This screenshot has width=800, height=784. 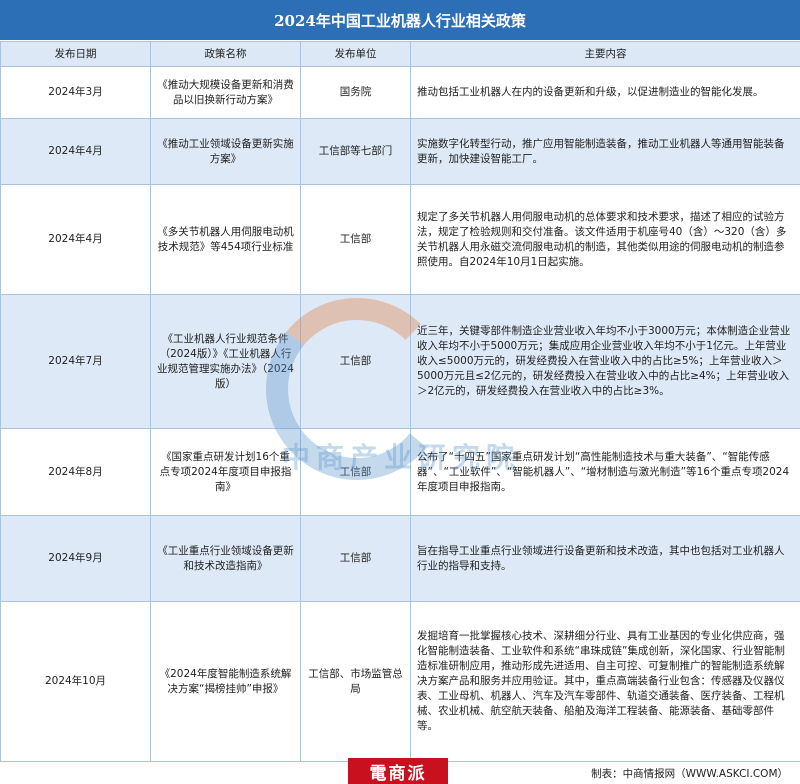 What do you see at coordinates (355, 54) in the screenshot?
I see `header-issuer: 发布单位` at bounding box center [355, 54].